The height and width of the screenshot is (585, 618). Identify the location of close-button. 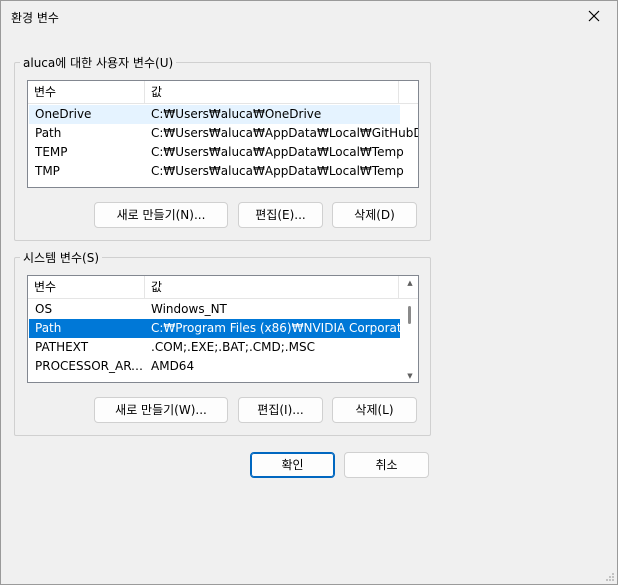
(594, 16).